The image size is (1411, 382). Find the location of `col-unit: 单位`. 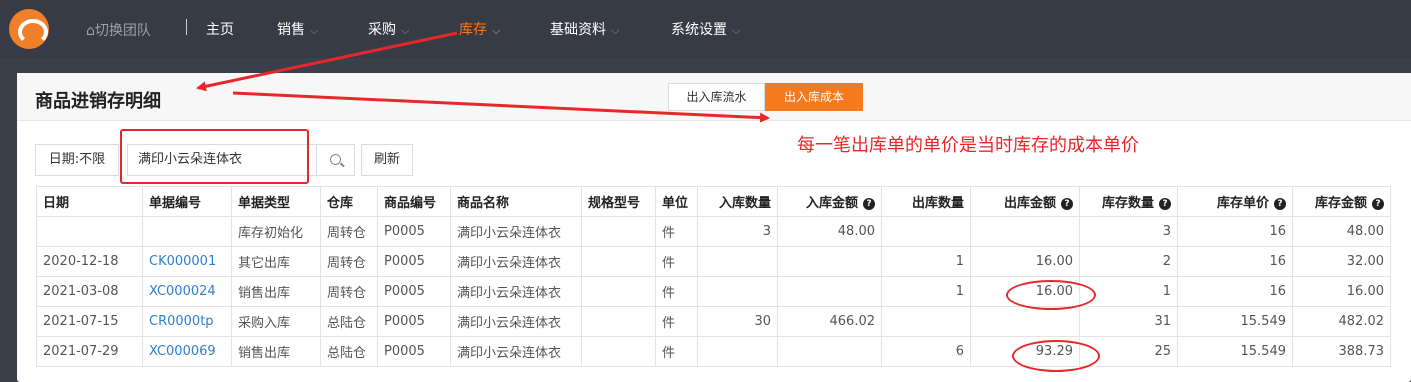

col-unit: 单位 is located at coordinates (676, 201).